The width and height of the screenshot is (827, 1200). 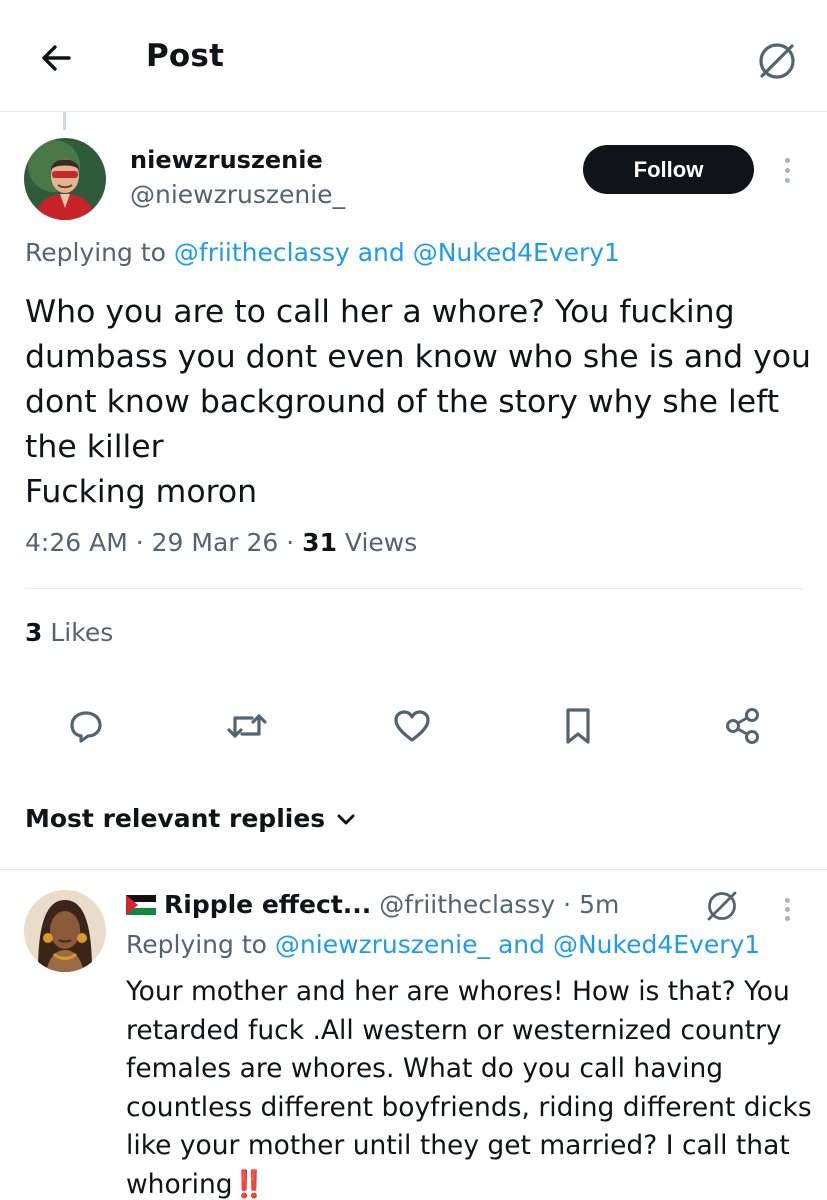 What do you see at coordinates (668, 169) in the screenshot?
I see `follow-button: Follow` at bounding box center [668, 169].